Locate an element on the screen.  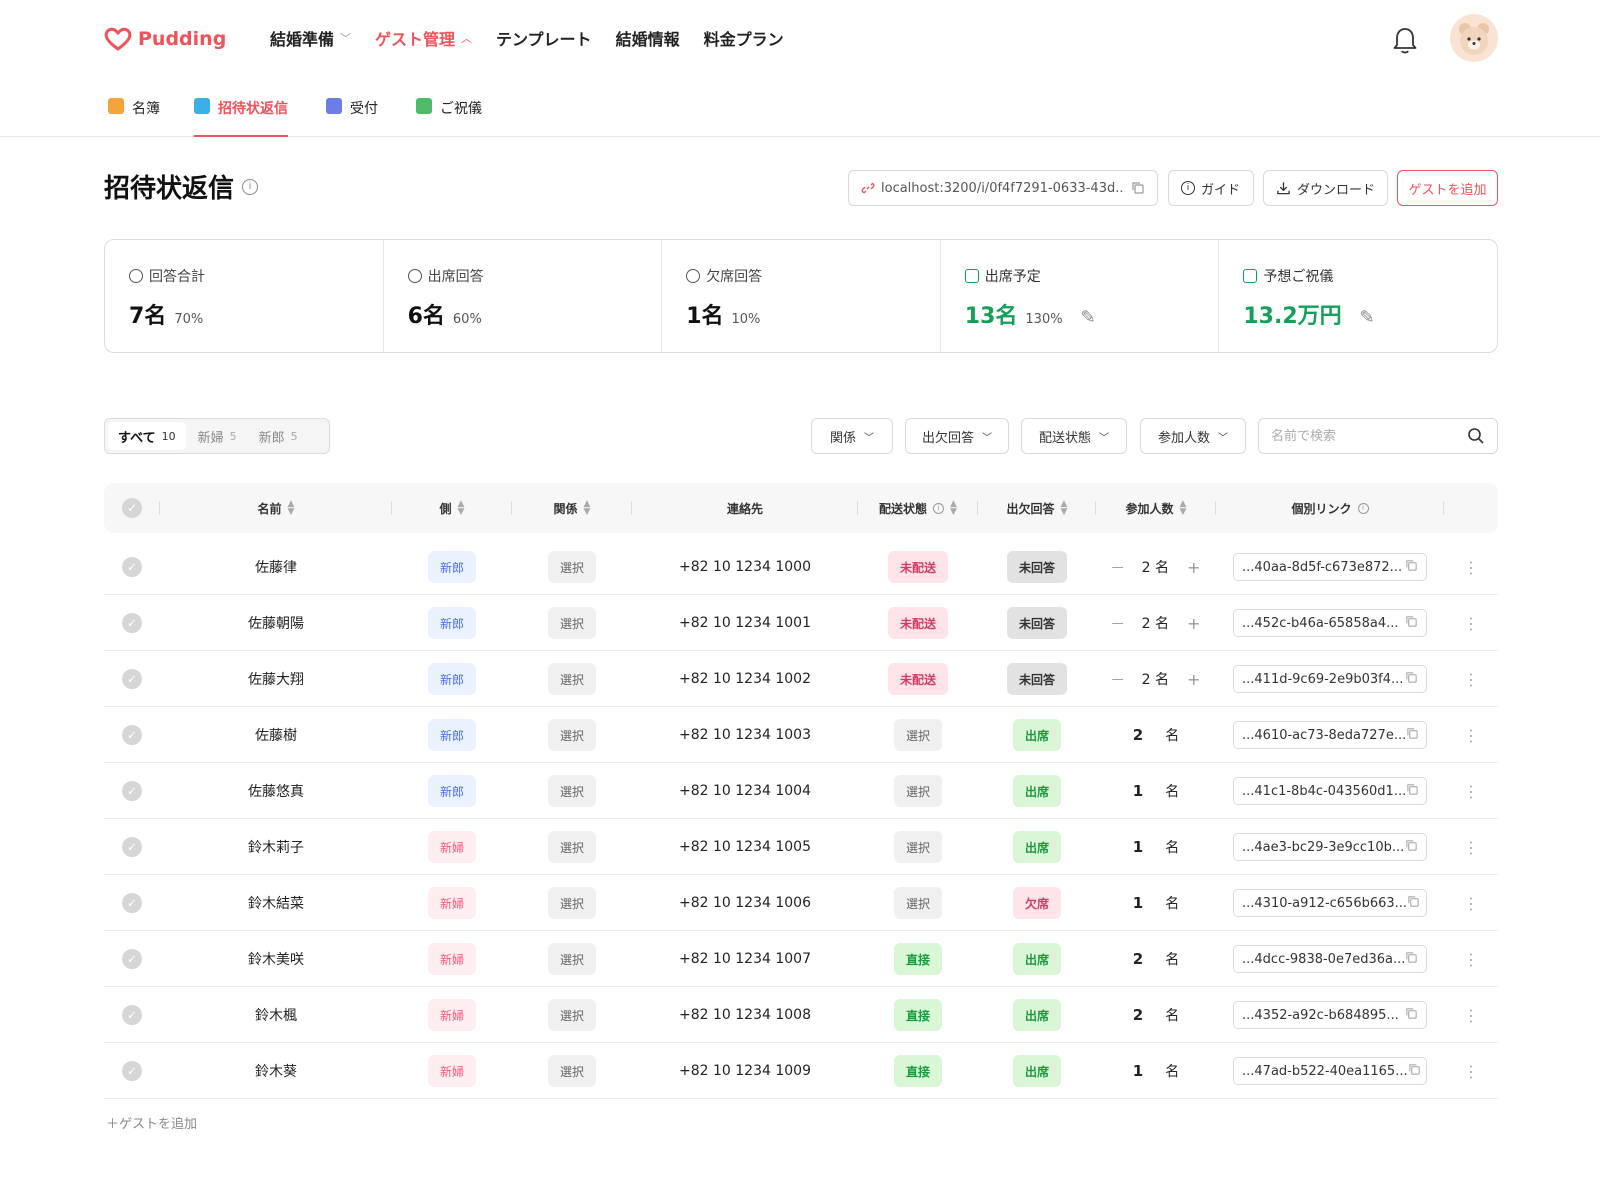
nav-item-2: テンプレート is located at coordinates (544, 38).